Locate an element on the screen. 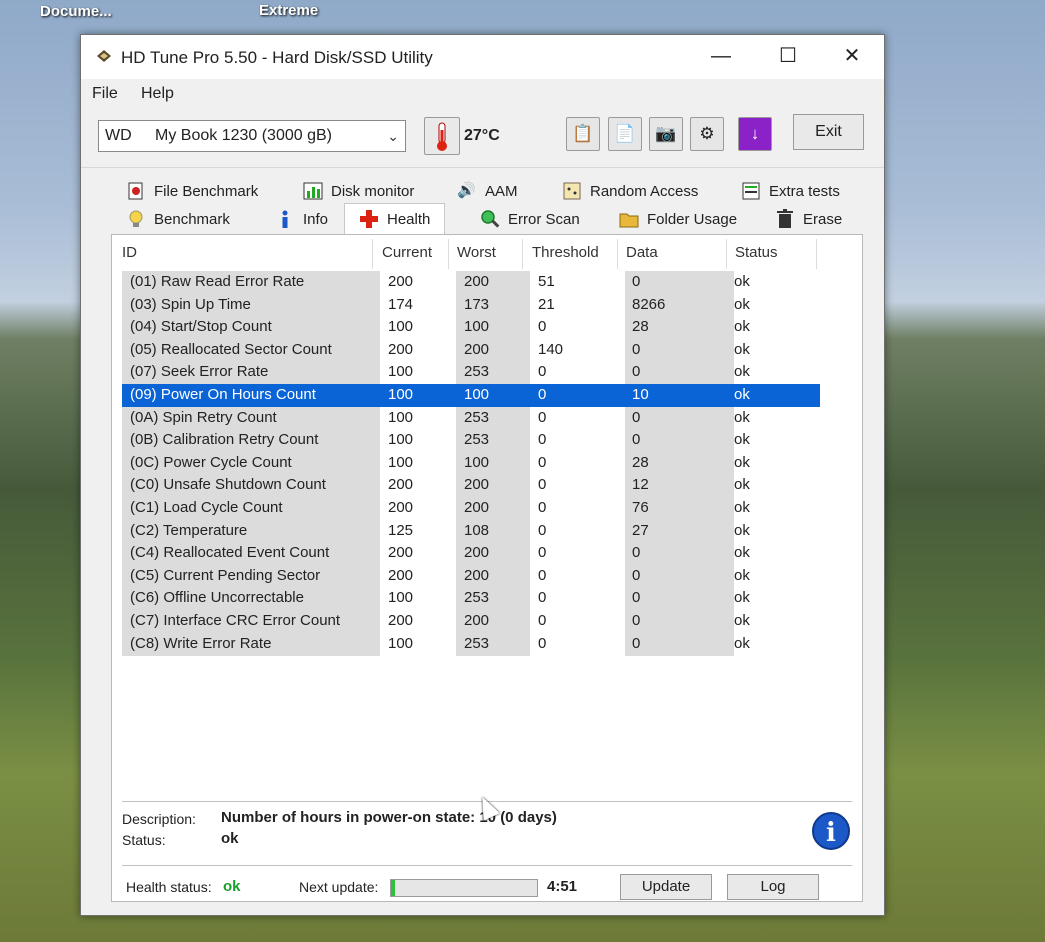 This screenshot has height=942, width=1045. table-row: (0A) Spin Retry Count 100 253 0 0 ok is located at coordinates (471, 418).